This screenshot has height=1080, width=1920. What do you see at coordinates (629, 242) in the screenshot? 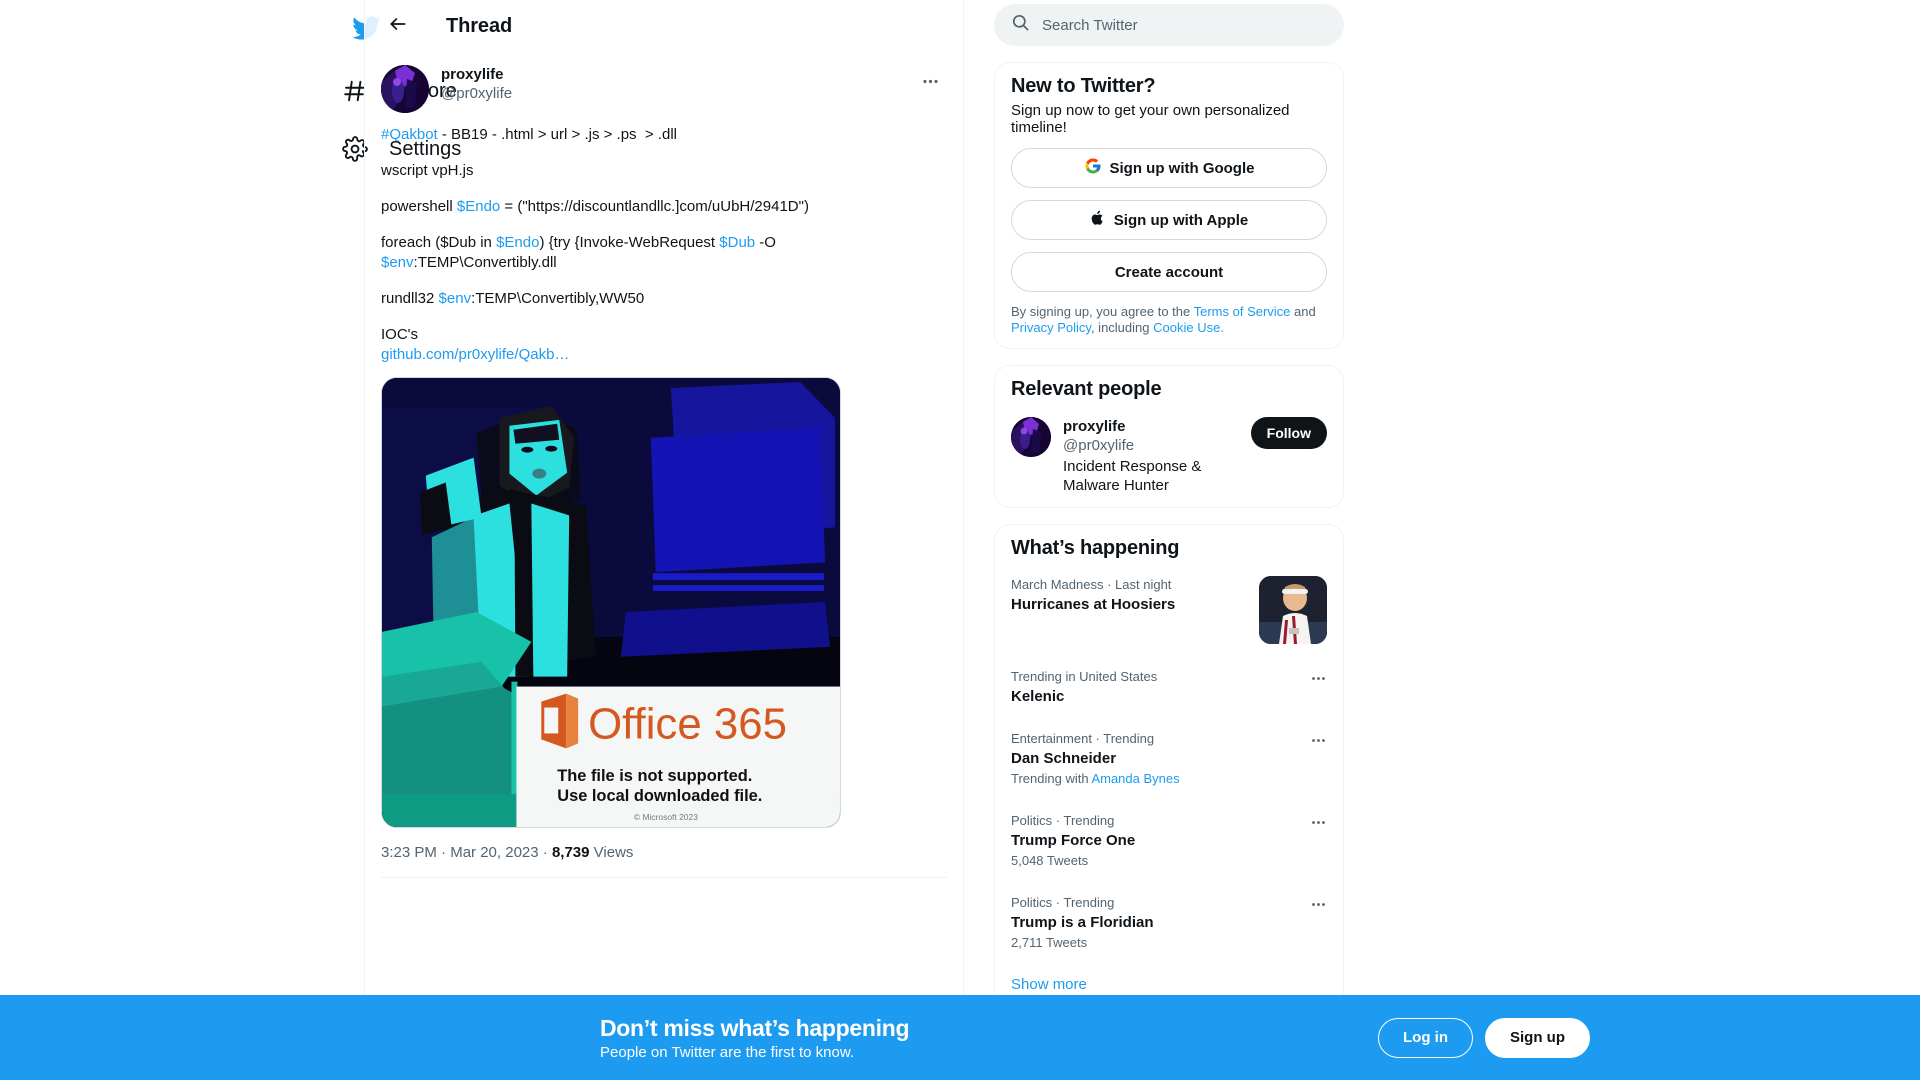
I see `tweet-text-segment: ) {try {Invoke-WebRequest` at bounding box center [629, 242].